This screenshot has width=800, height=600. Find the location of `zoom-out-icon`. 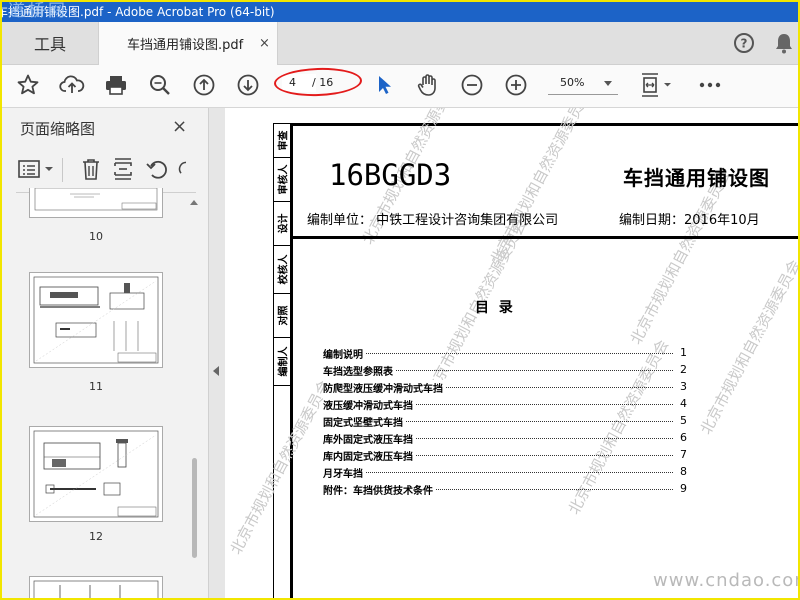

zoom-out-icon is located at coordinates (472, 85).